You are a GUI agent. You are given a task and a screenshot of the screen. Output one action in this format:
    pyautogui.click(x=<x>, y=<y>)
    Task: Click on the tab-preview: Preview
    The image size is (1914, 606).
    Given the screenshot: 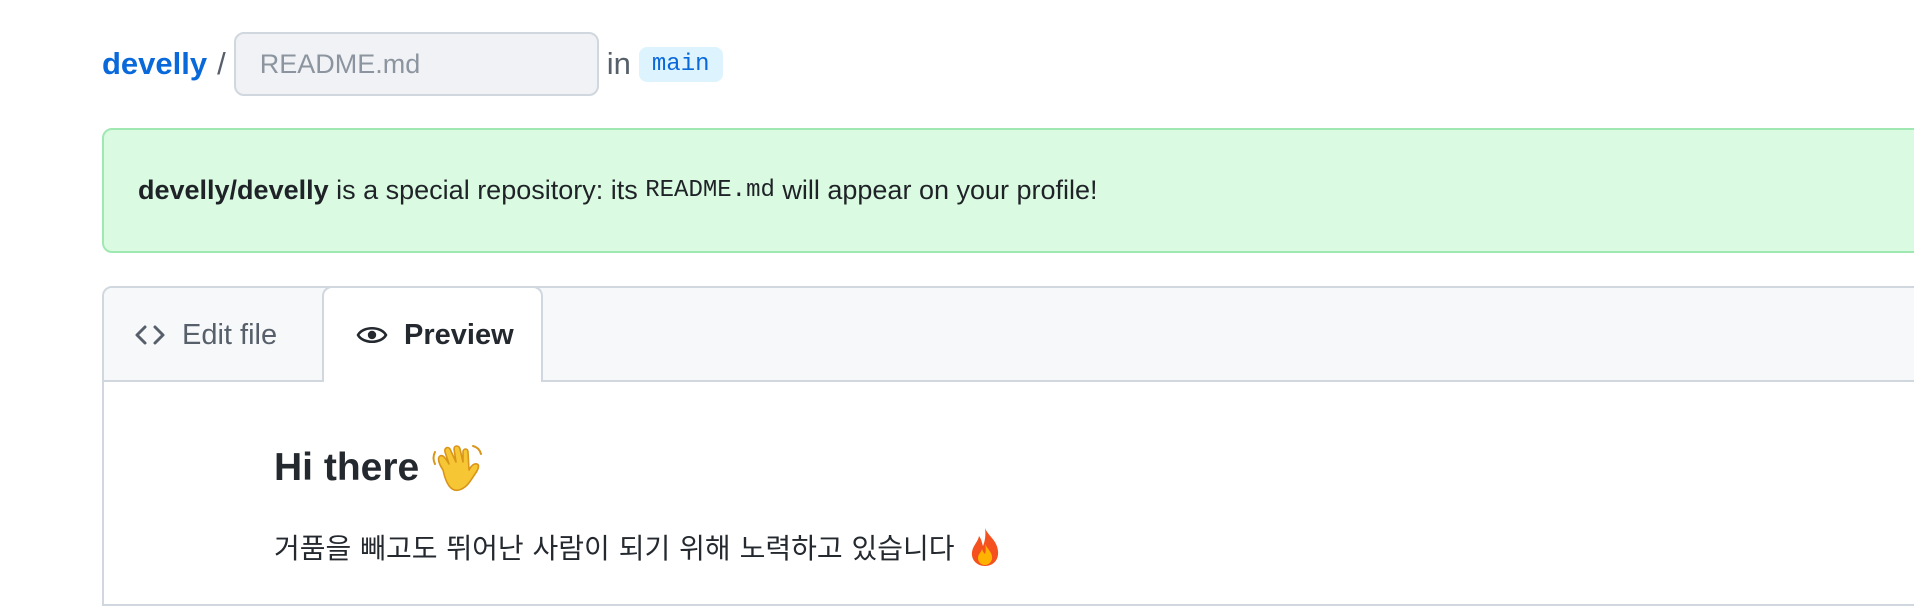 What is the action you would take?
    pyautogui.click(x=432, y=334)
    